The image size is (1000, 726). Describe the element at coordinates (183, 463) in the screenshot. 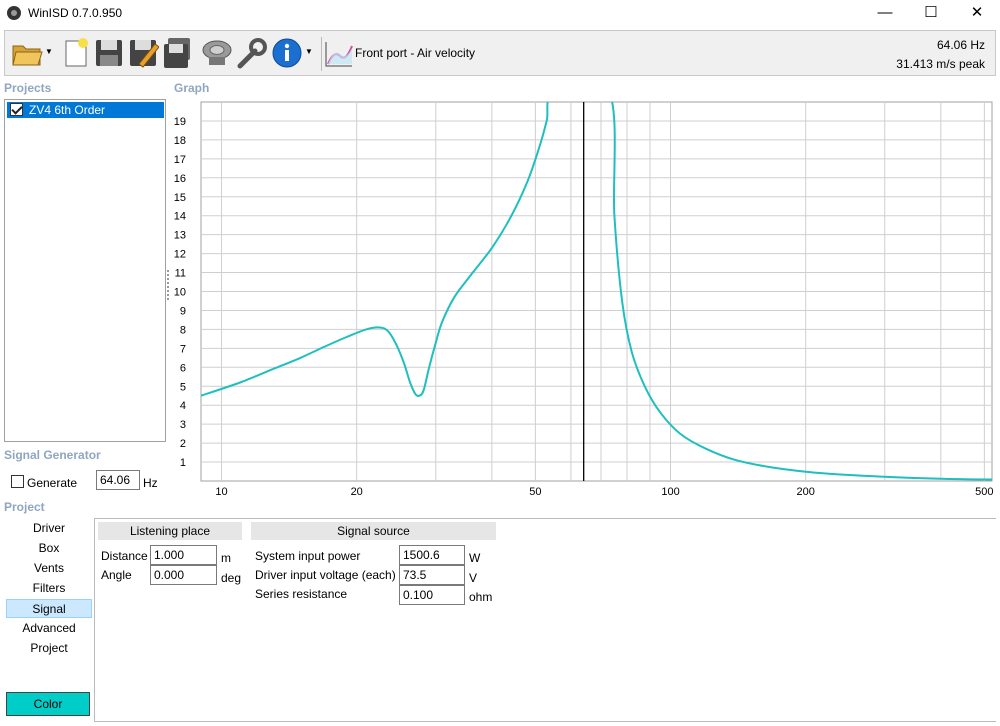

I see `y-tick-label: 1` at that location.